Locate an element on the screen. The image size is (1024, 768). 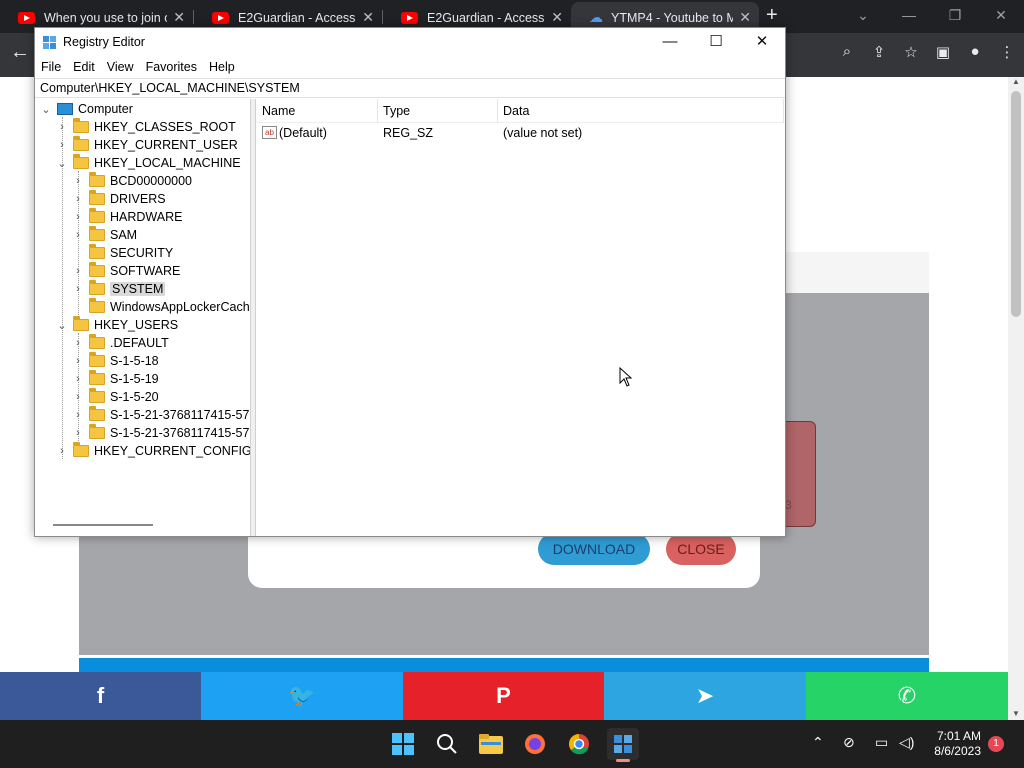
display-icon: ▭ is located at coordinates (881, 742).